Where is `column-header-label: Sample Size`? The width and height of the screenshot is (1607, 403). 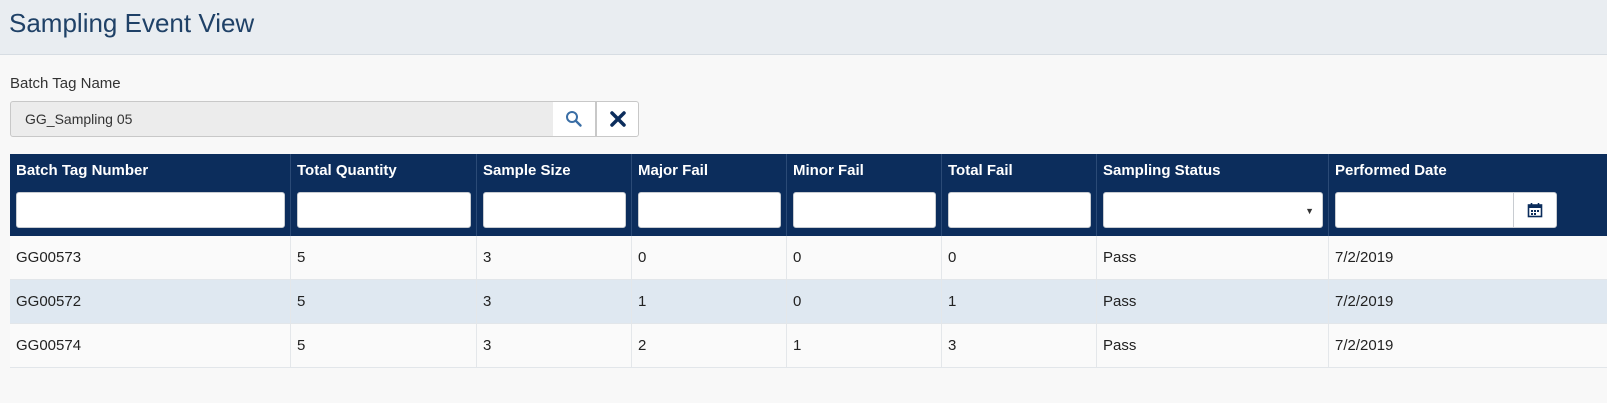 column-header-label: Sample Size is located at coordinates (527, 170).